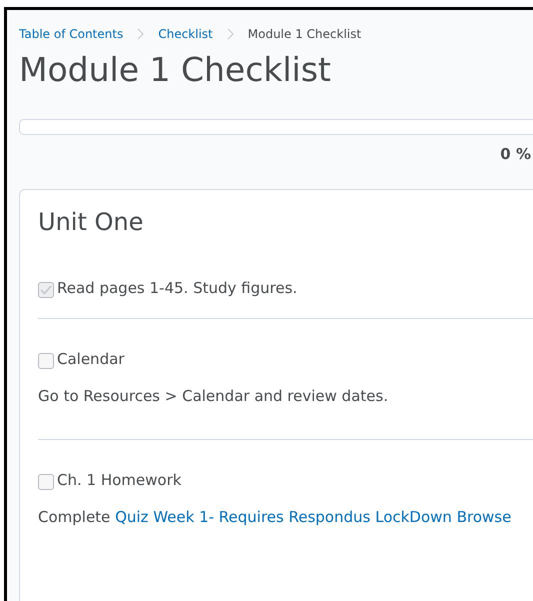  I want to click on item-label: Ch. 1 Homework, so click(119, 480).